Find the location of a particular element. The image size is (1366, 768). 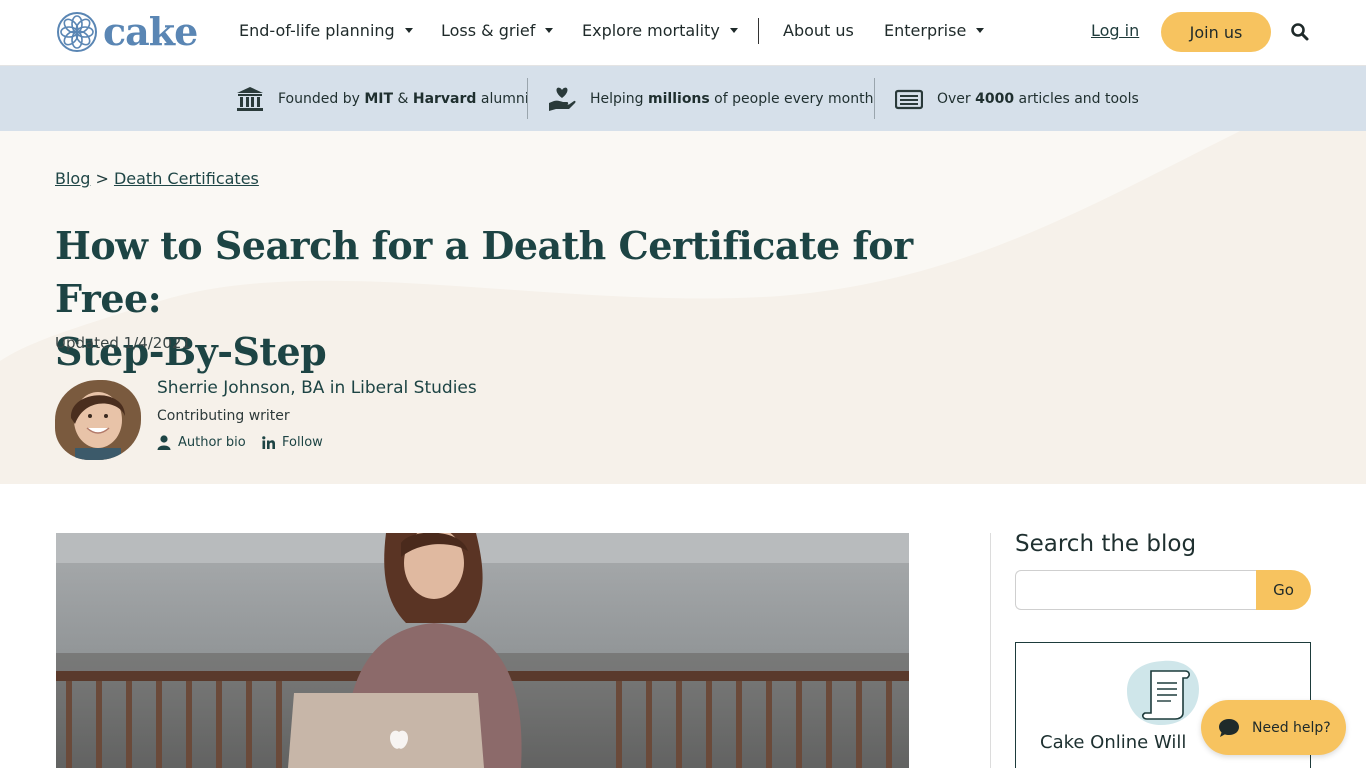

sidebar-search-title: Search the blog is located at coordinates (1106, 544).